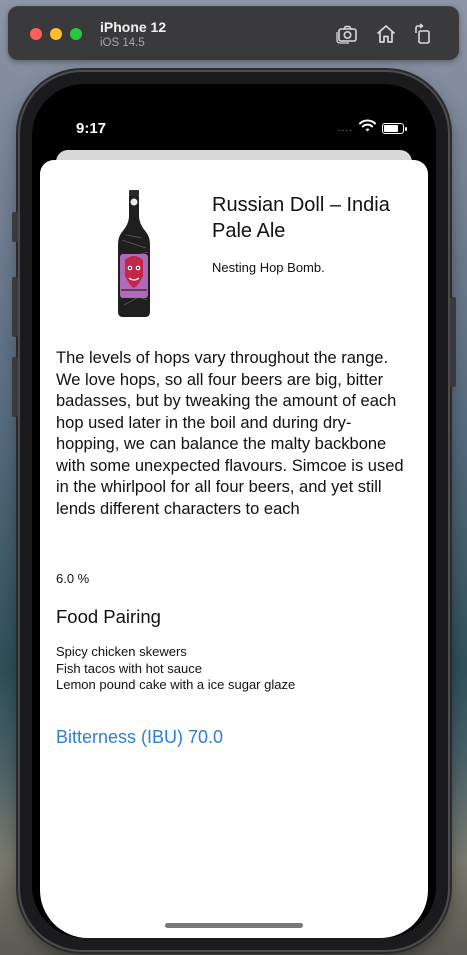 This screenshot has width=467, height=955. I want to click on volume-down-button, so click(15, 387).